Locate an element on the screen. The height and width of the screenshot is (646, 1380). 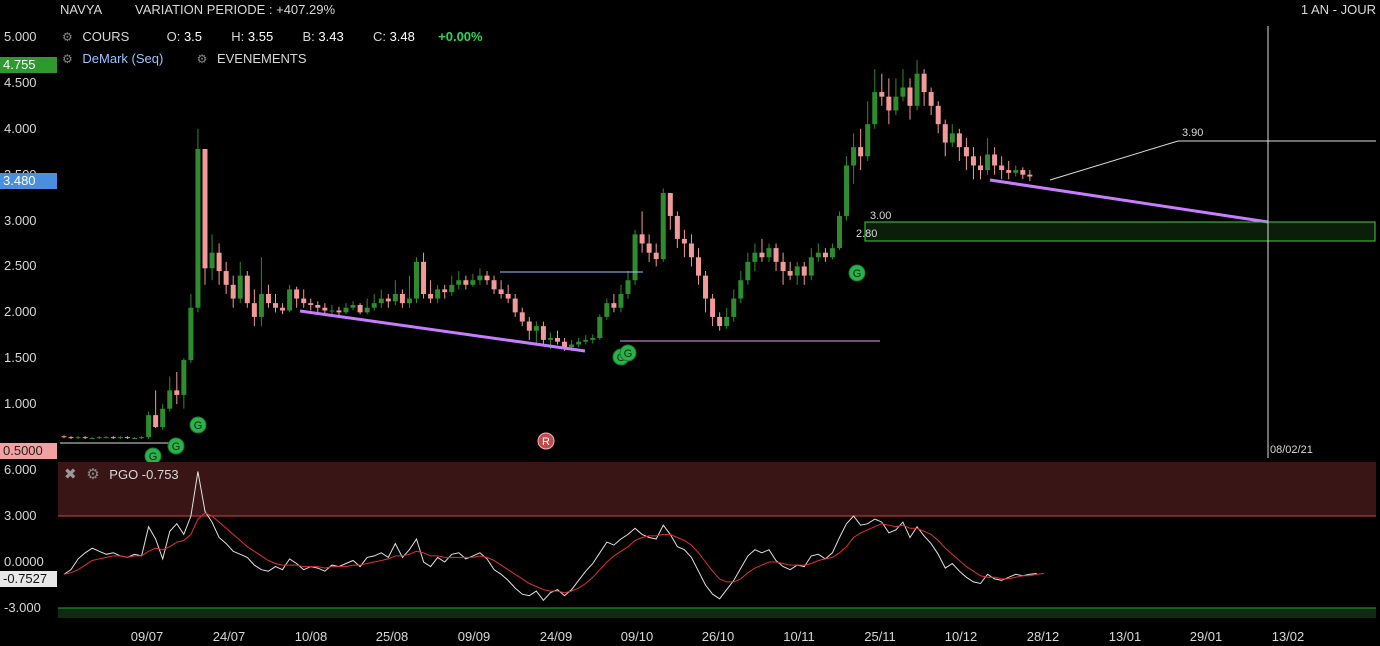
change-value: +0.00% is located at coordinates (460, 36).